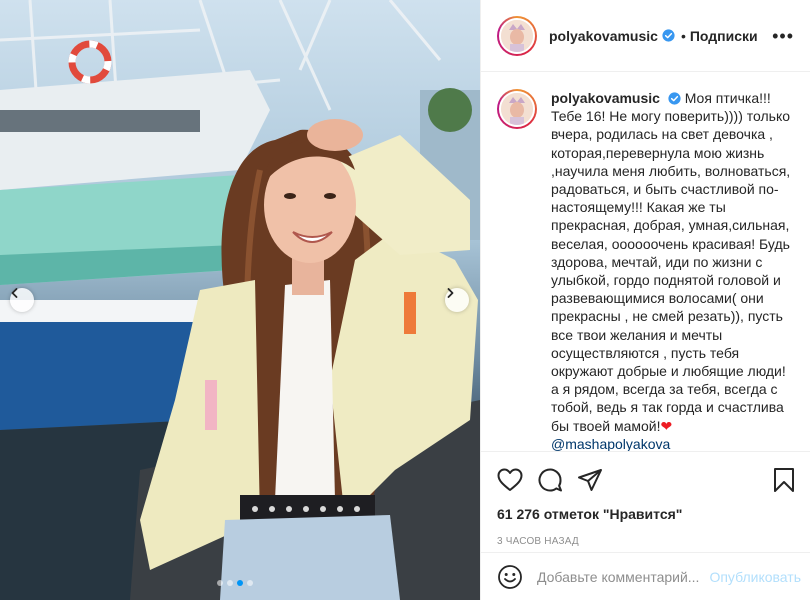 The image size is (810, 600). I want to click on bookmark-icon, so click(784, 480).